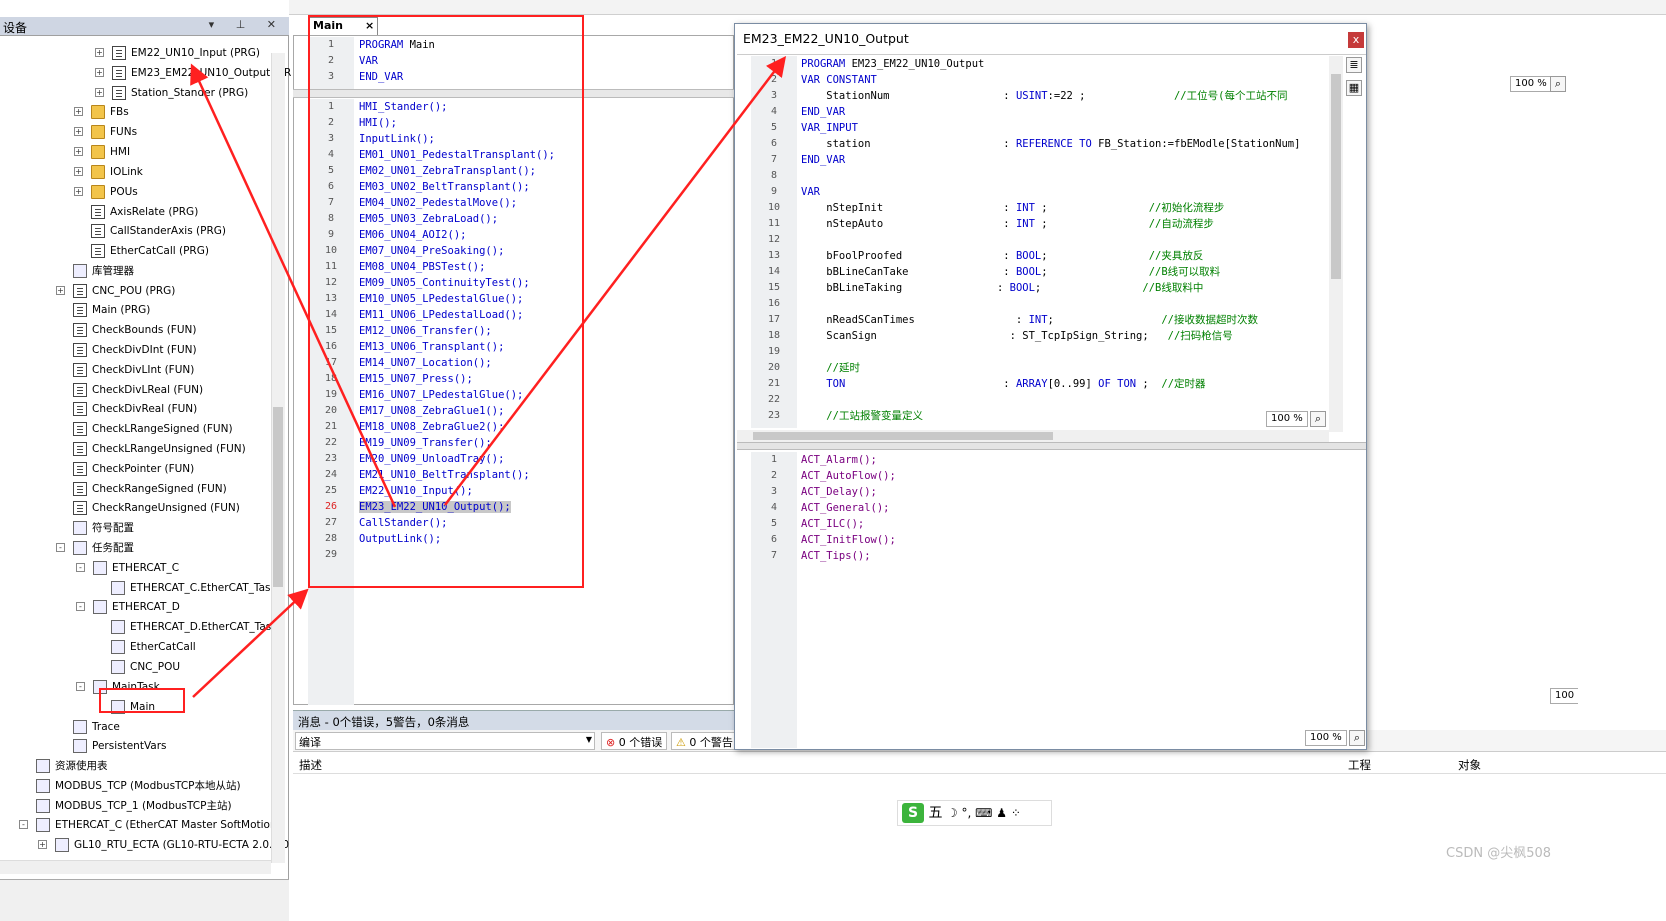 The height and width of the screenshot is (921, 1666). I want to click on arrow-to-popup, so click(615, 281).